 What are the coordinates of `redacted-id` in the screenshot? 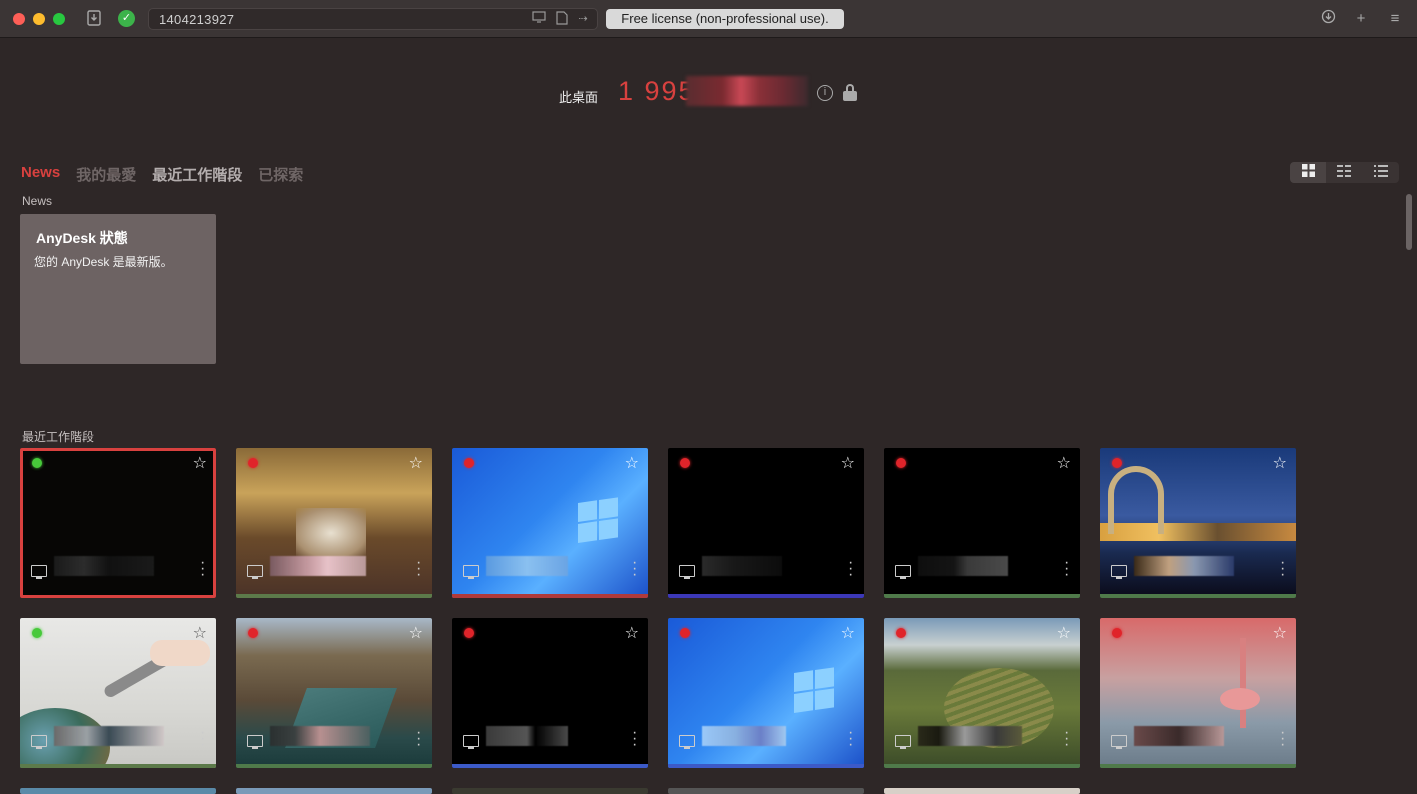 It's located at (747, 91).